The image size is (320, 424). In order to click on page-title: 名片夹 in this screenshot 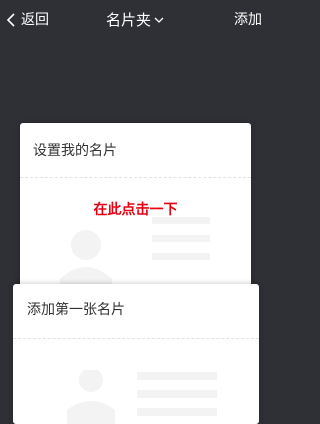, I will do `click(128, 20)`.